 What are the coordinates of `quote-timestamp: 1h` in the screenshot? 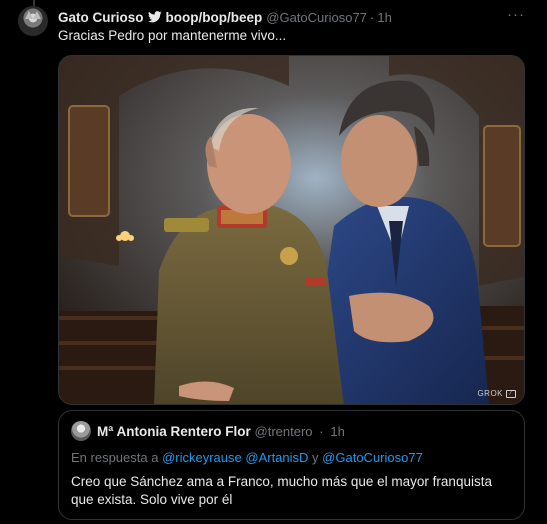 It's located at (337, 431).